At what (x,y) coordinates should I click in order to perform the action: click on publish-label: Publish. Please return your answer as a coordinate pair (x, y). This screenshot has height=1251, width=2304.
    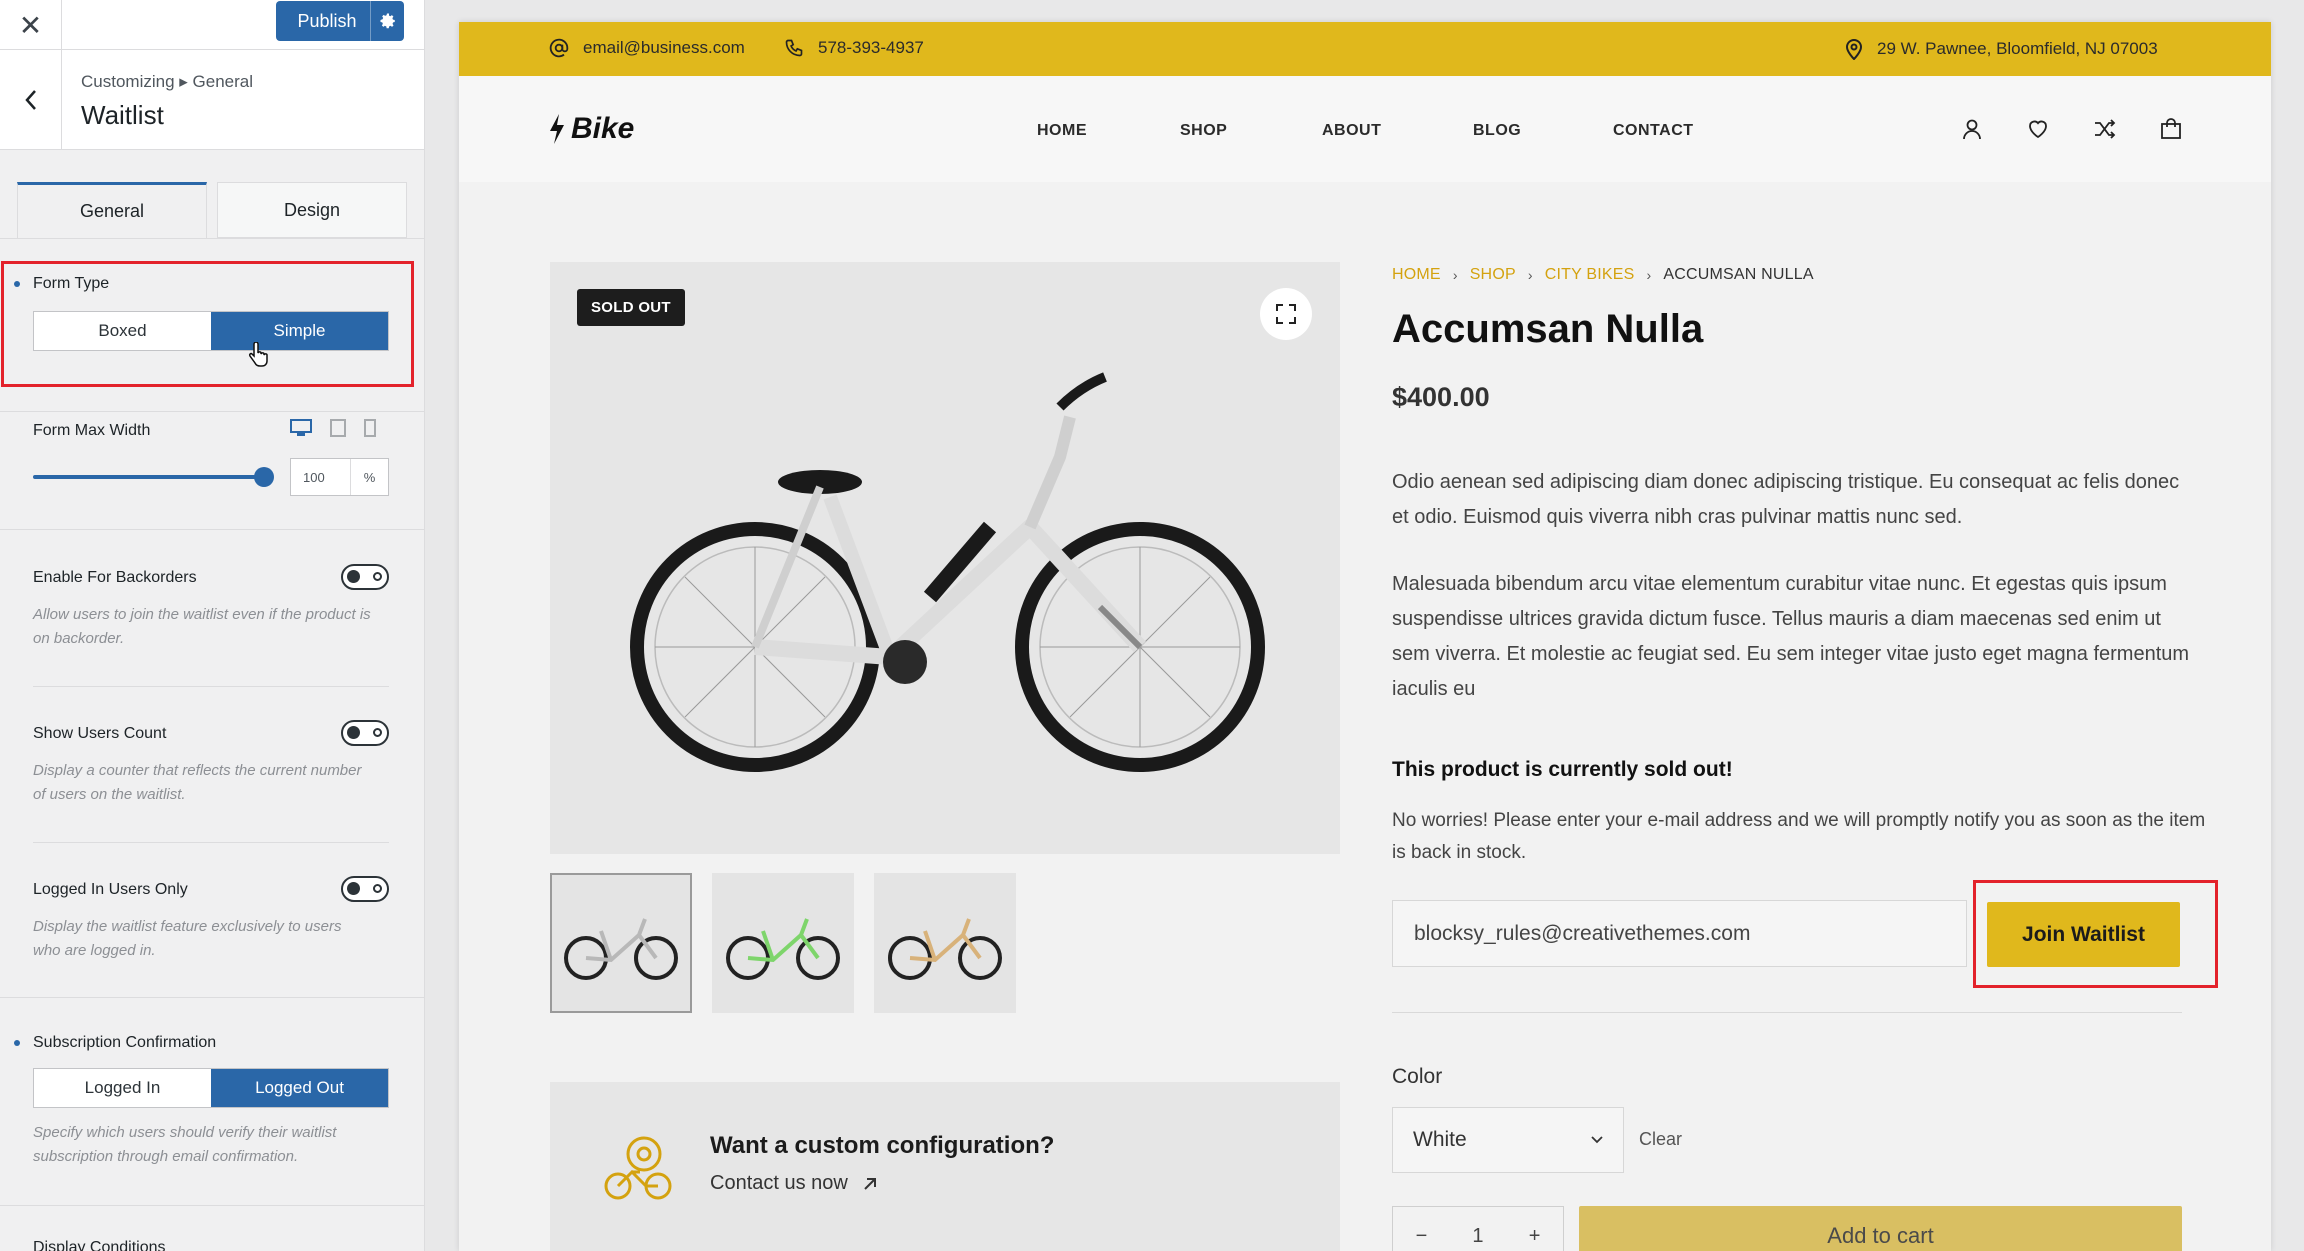
    Looking at the image, I should click on (327, 20).